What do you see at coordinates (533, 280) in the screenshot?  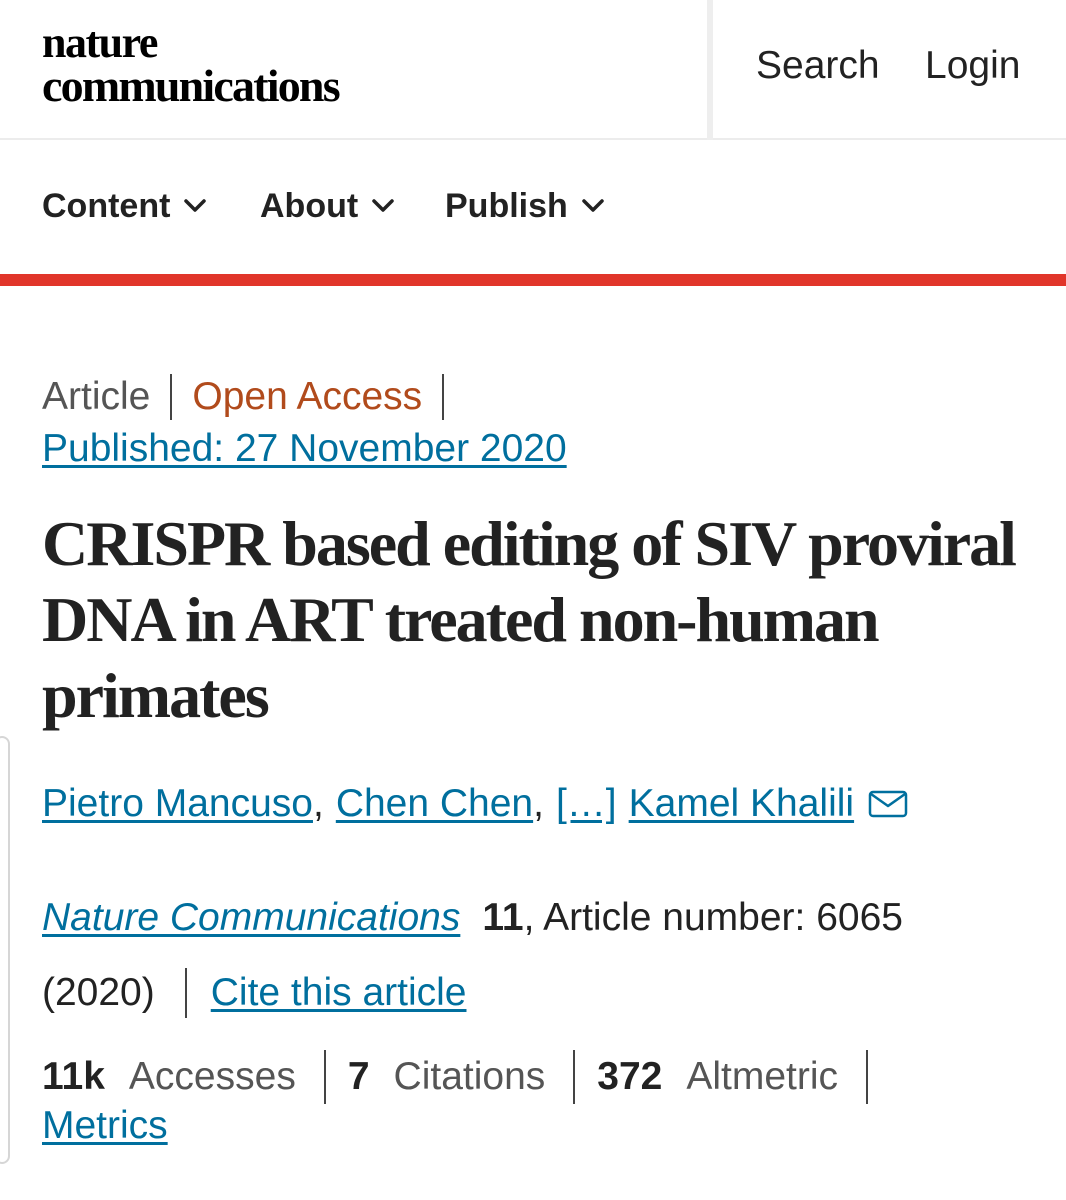 I see `accent-bar` at bounding box center [533, 280].